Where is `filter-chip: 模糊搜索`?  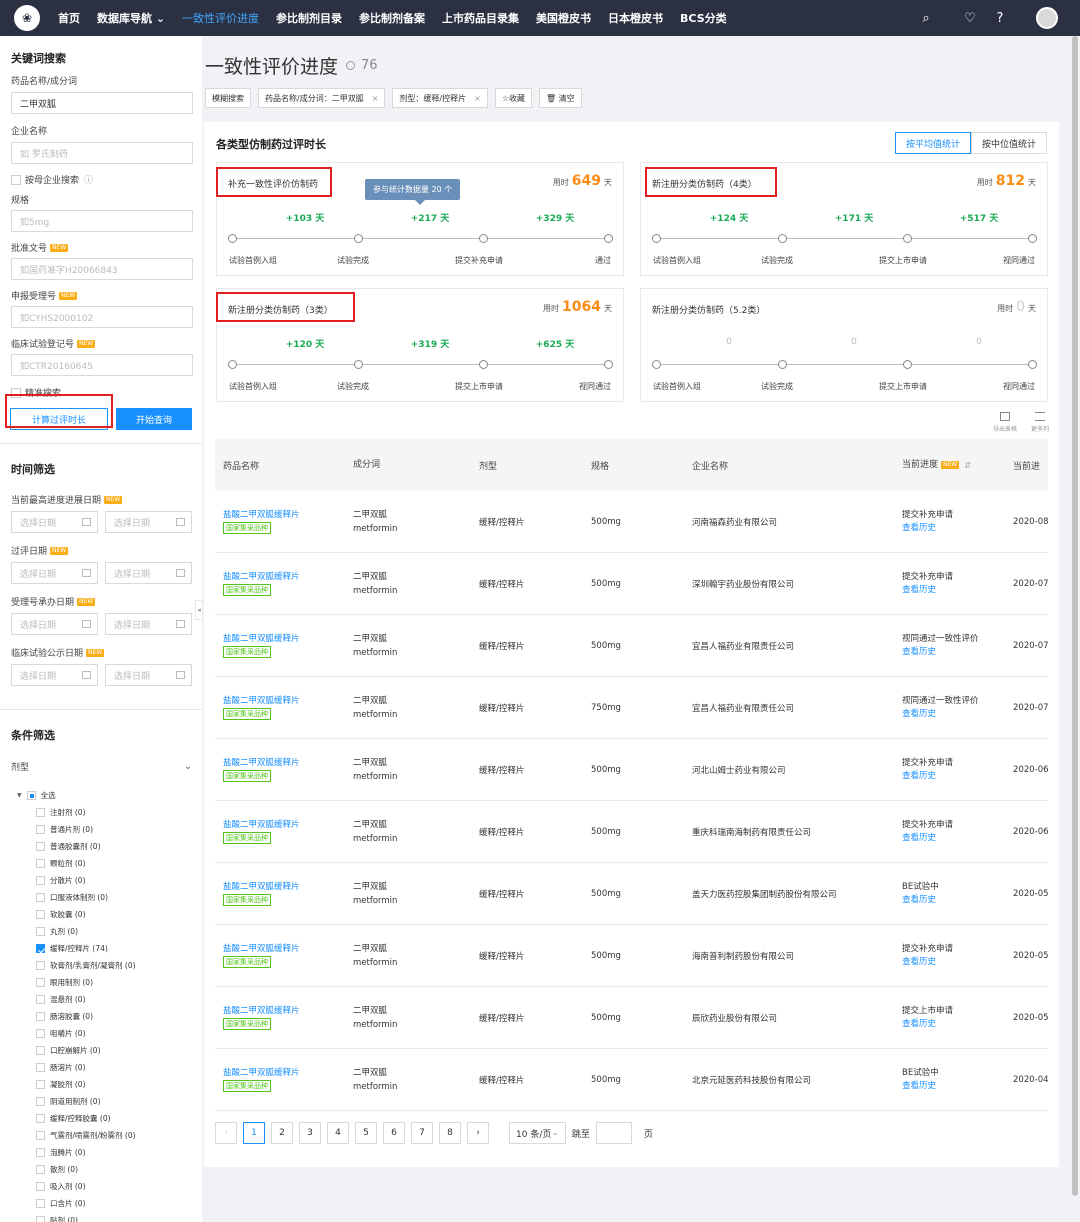 filter-chip: 模糊搜索 is located at coordinates (228, 98).